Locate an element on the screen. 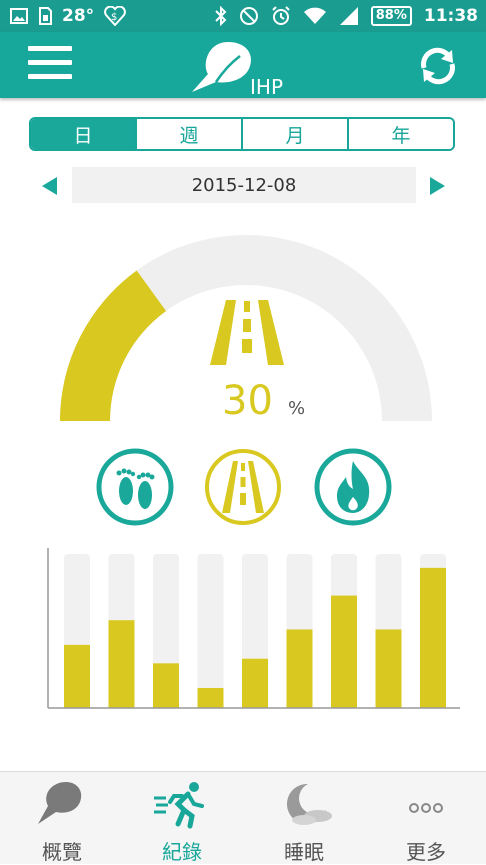  distance-icon is located at coordinates (243, 487).